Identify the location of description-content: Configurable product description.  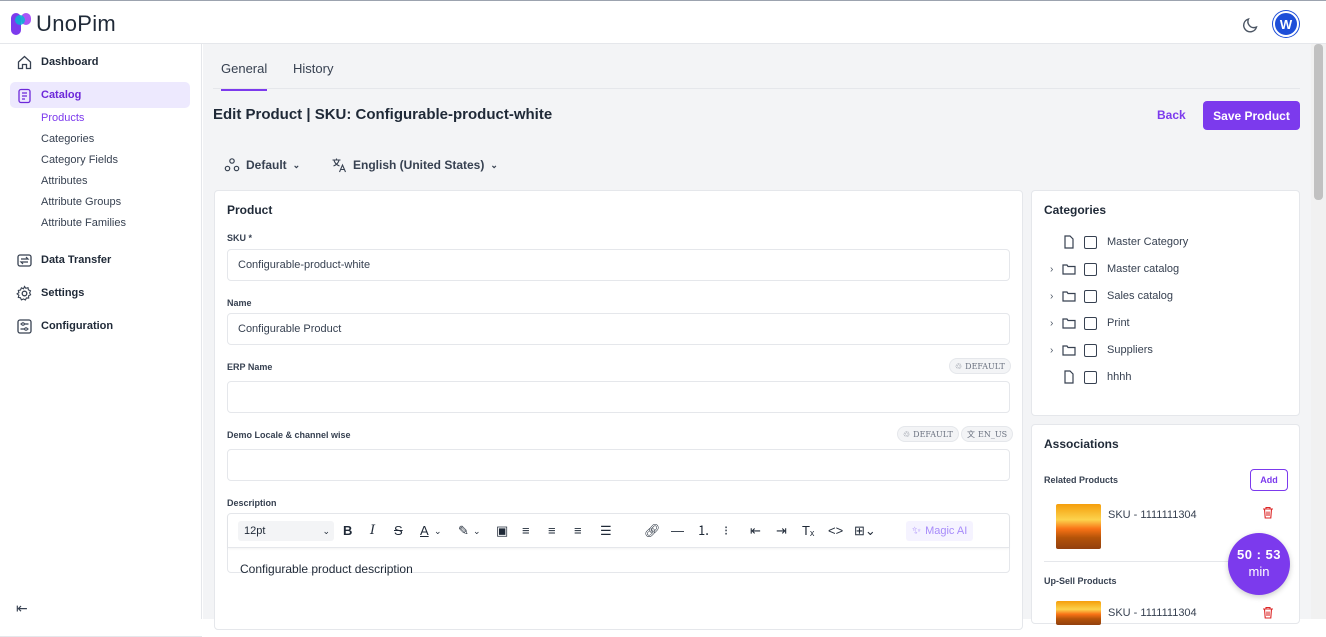
(326, 569).